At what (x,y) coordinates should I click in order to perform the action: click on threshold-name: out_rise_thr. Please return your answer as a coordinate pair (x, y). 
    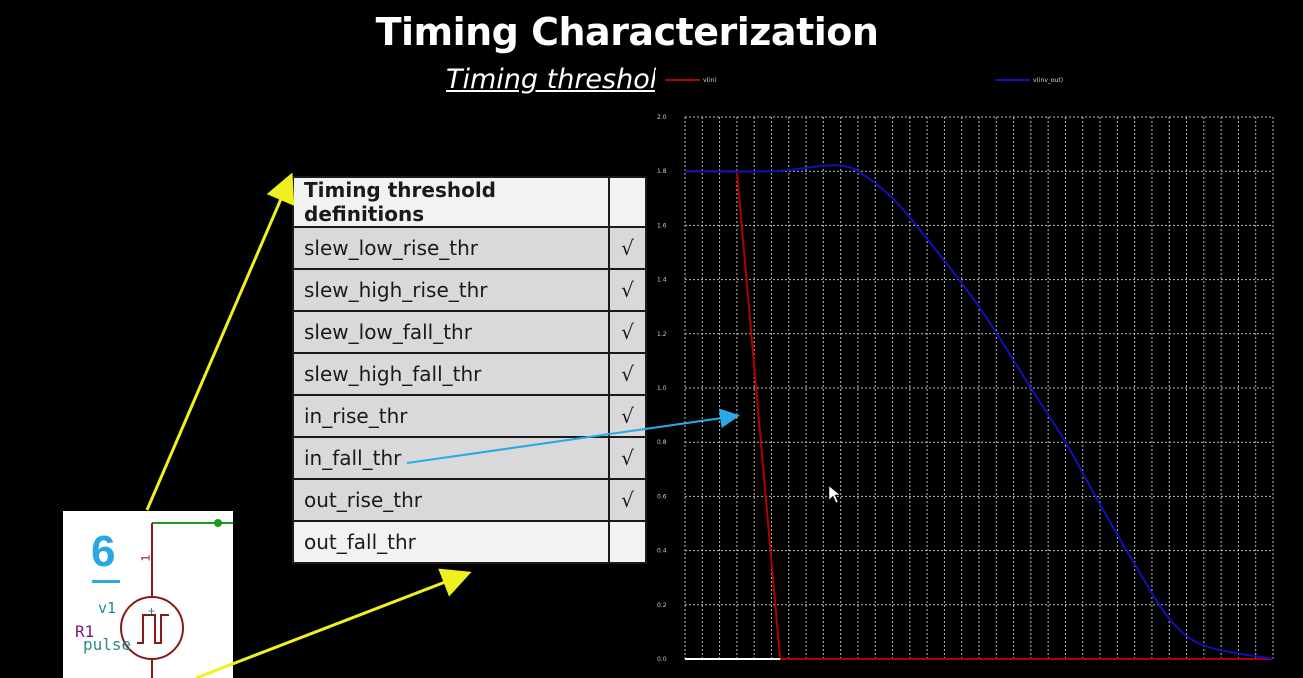
    Looking at the image, I should click on (451, 500).